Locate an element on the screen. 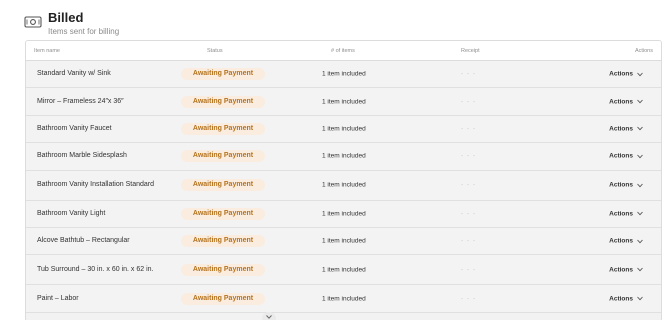 Image resolution: width=670 pixels, height=320 pixels. item-name: Bathroom Vanity Faucet is located at coordinates (74, 128).